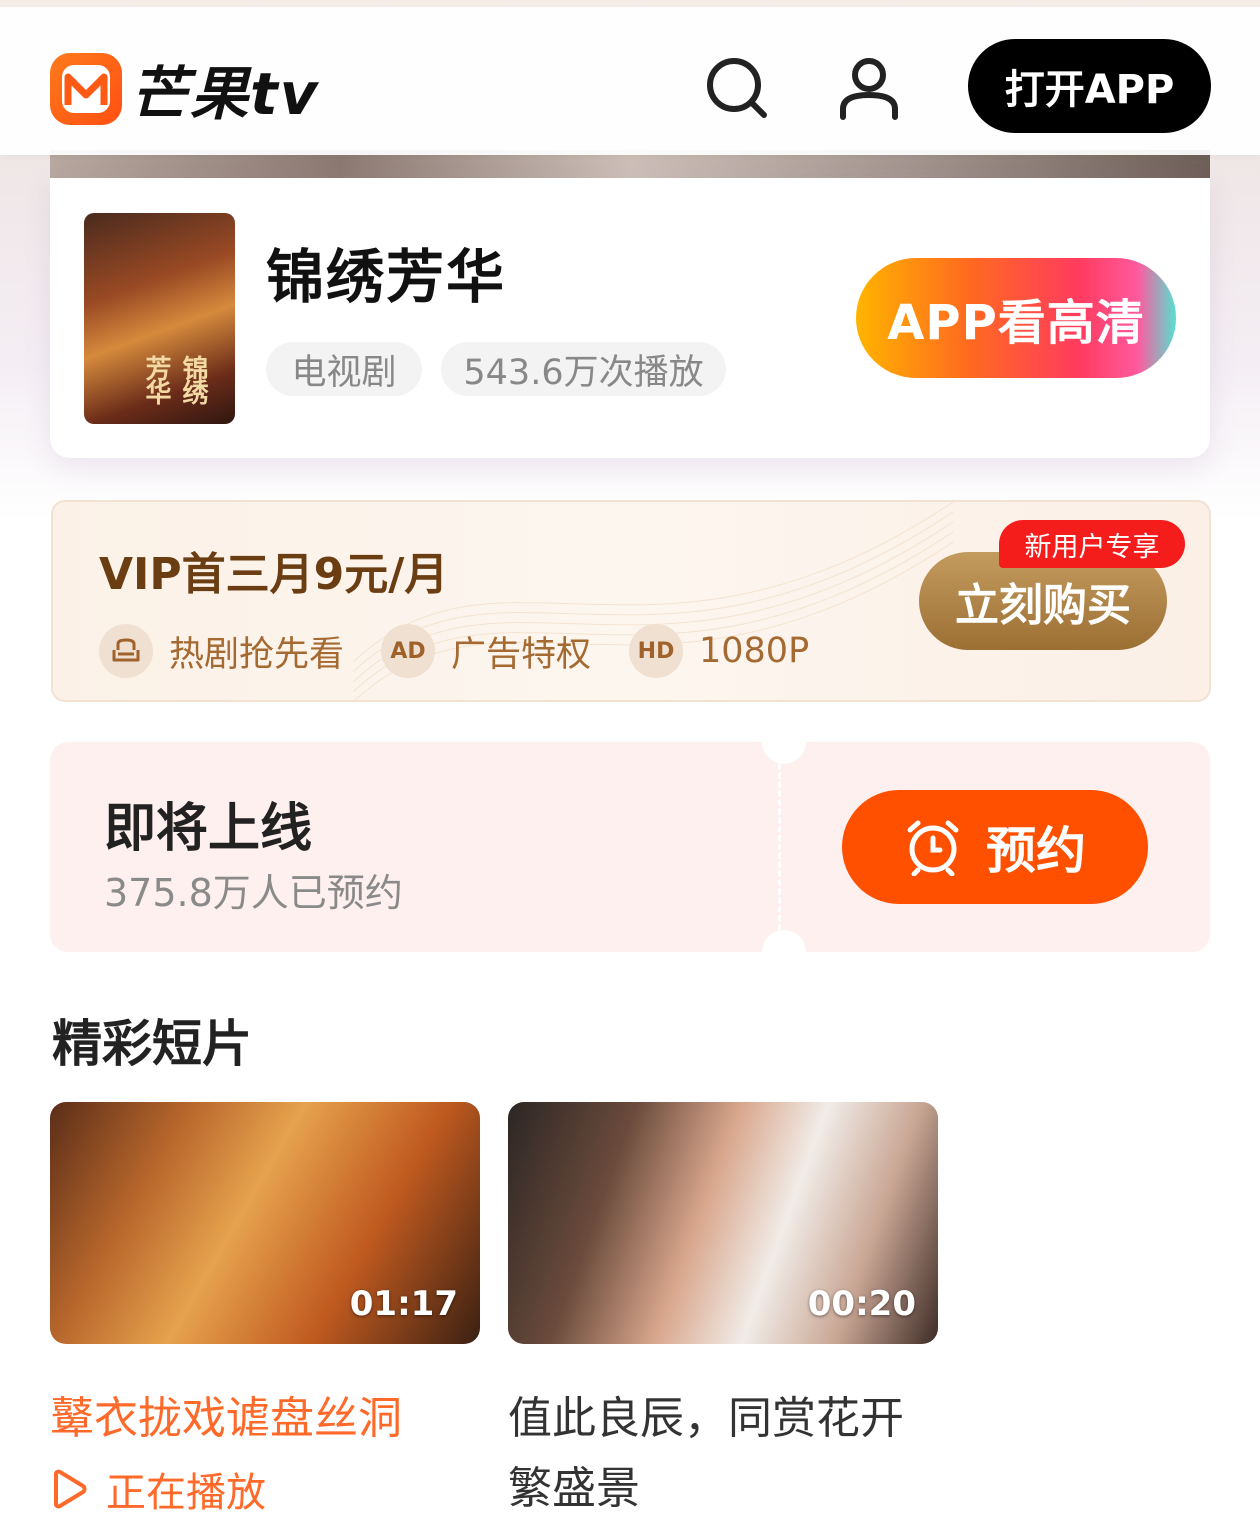  I want to click on perk-early-access: 热剧抢先看, so click(221, 651).